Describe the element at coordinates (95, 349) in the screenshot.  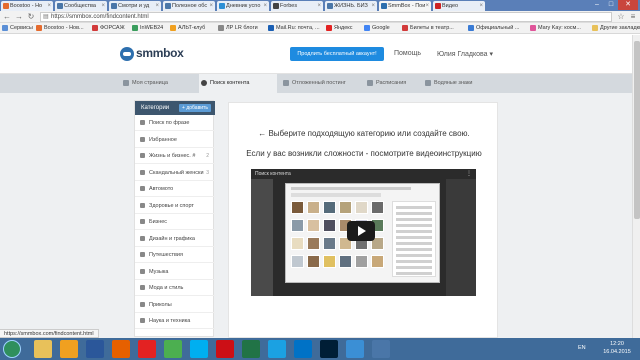
I see `word-icon` at that location.